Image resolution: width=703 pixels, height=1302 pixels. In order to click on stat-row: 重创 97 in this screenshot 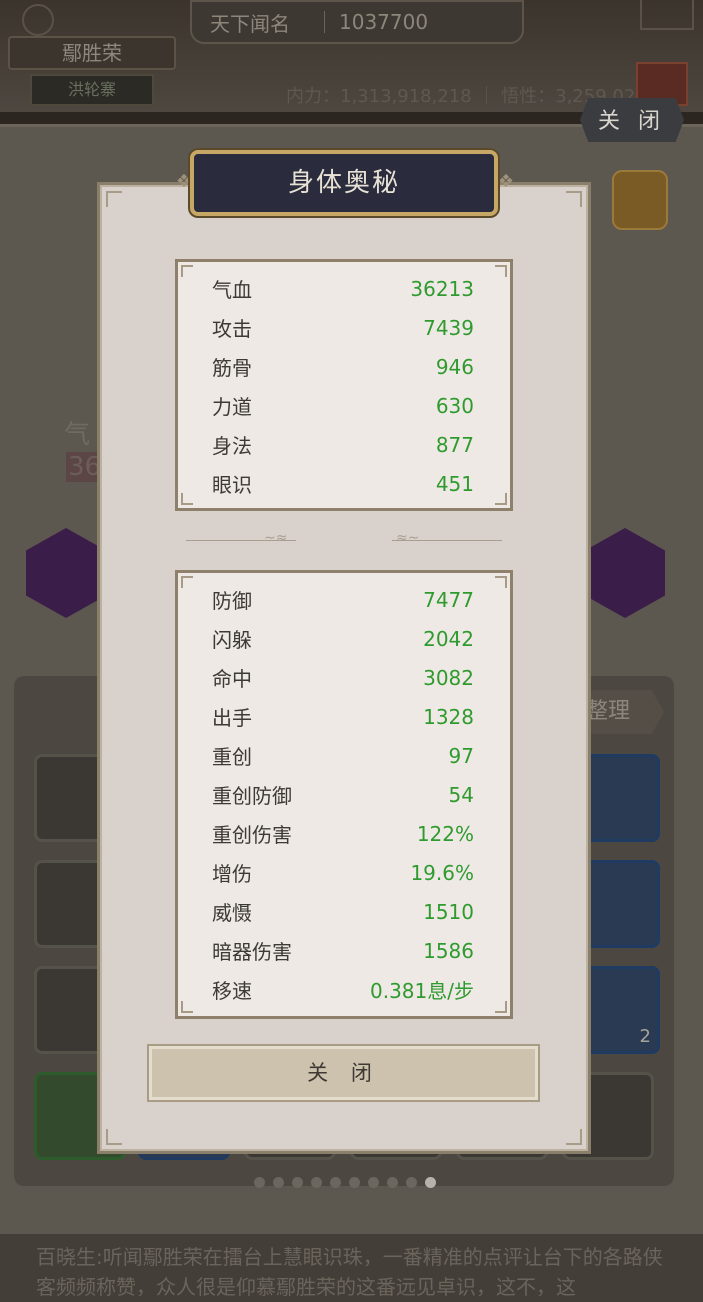, I will do `click(343, 755)`.